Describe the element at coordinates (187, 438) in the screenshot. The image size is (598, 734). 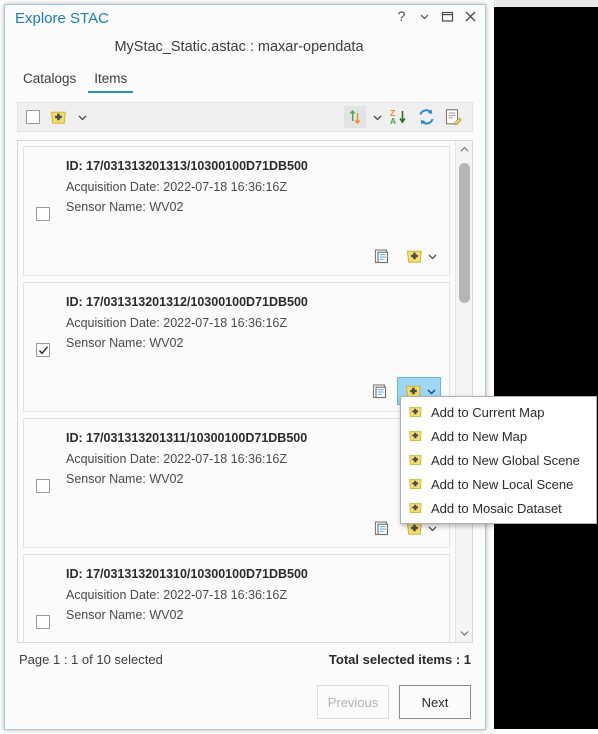
I see `item-id: ID: 17/031313201311/10300100D71DB500` at that location.